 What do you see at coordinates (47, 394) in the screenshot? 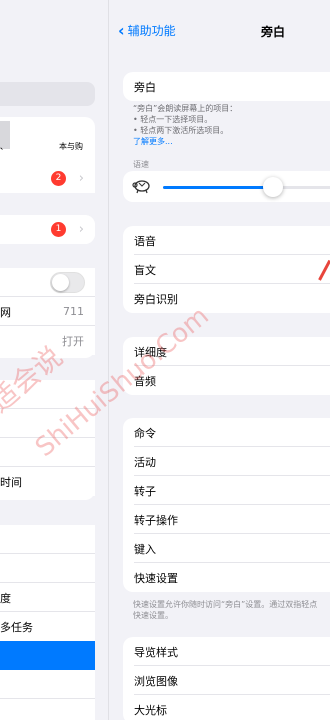
I see `sidebar-row-notifications` at bounding box center [47, 394].